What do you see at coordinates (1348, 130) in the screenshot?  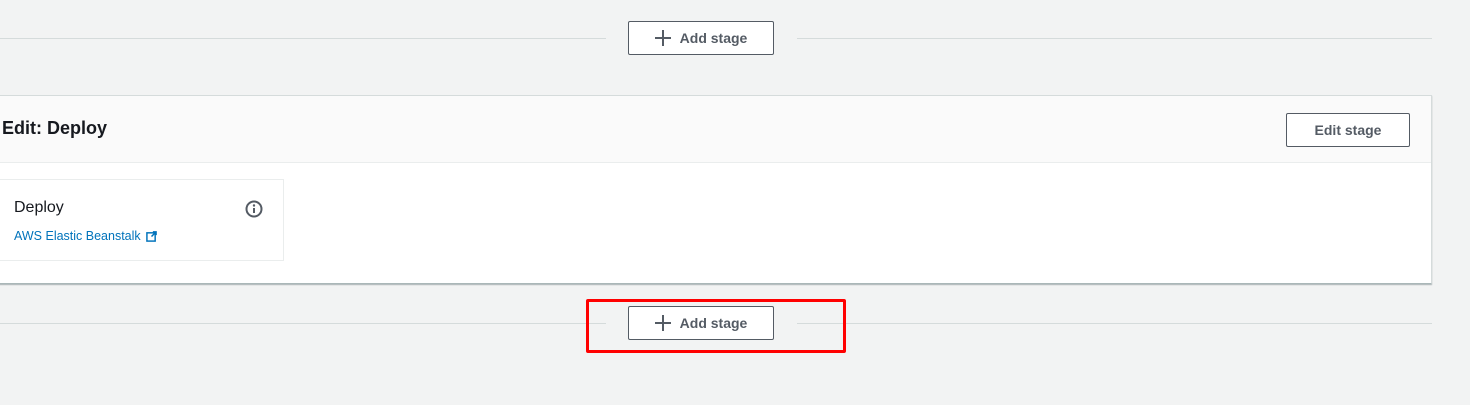 I see `edit-stage-button: Edit stage` at bounding box center [1348, 130].